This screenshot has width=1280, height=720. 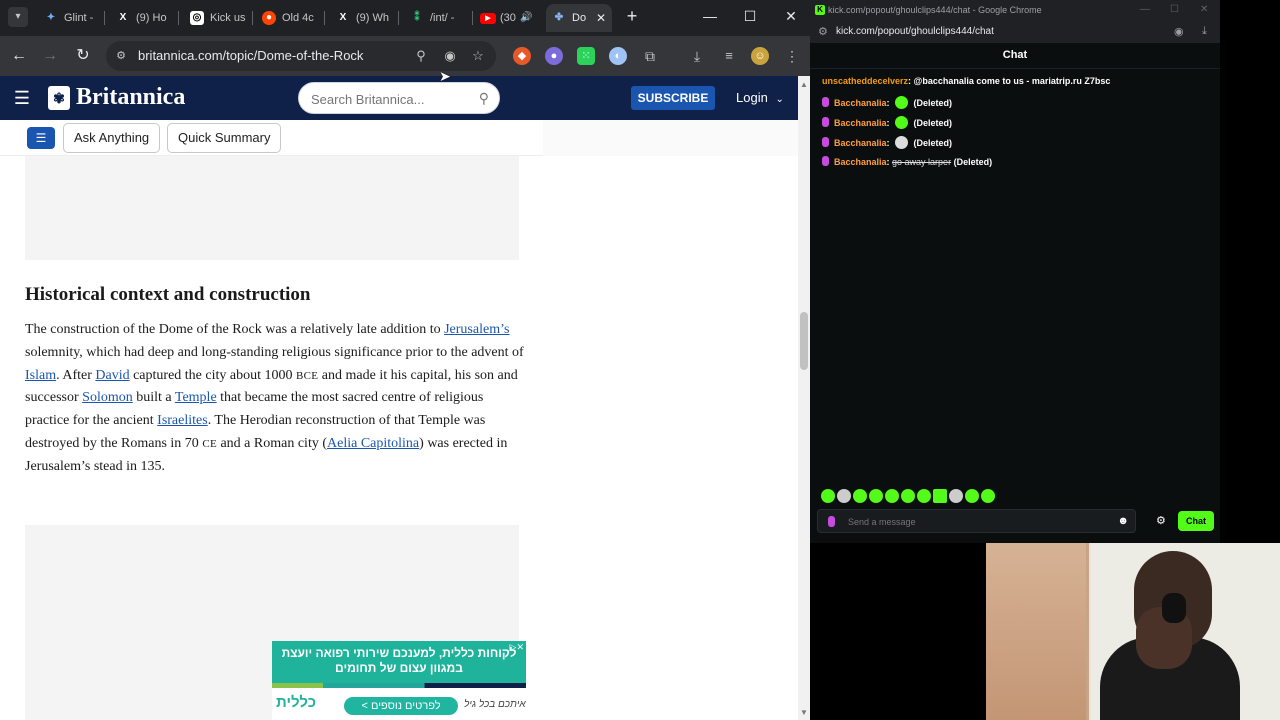 I want to click on youtube-icon: ▶, so click(x=488, y=18).